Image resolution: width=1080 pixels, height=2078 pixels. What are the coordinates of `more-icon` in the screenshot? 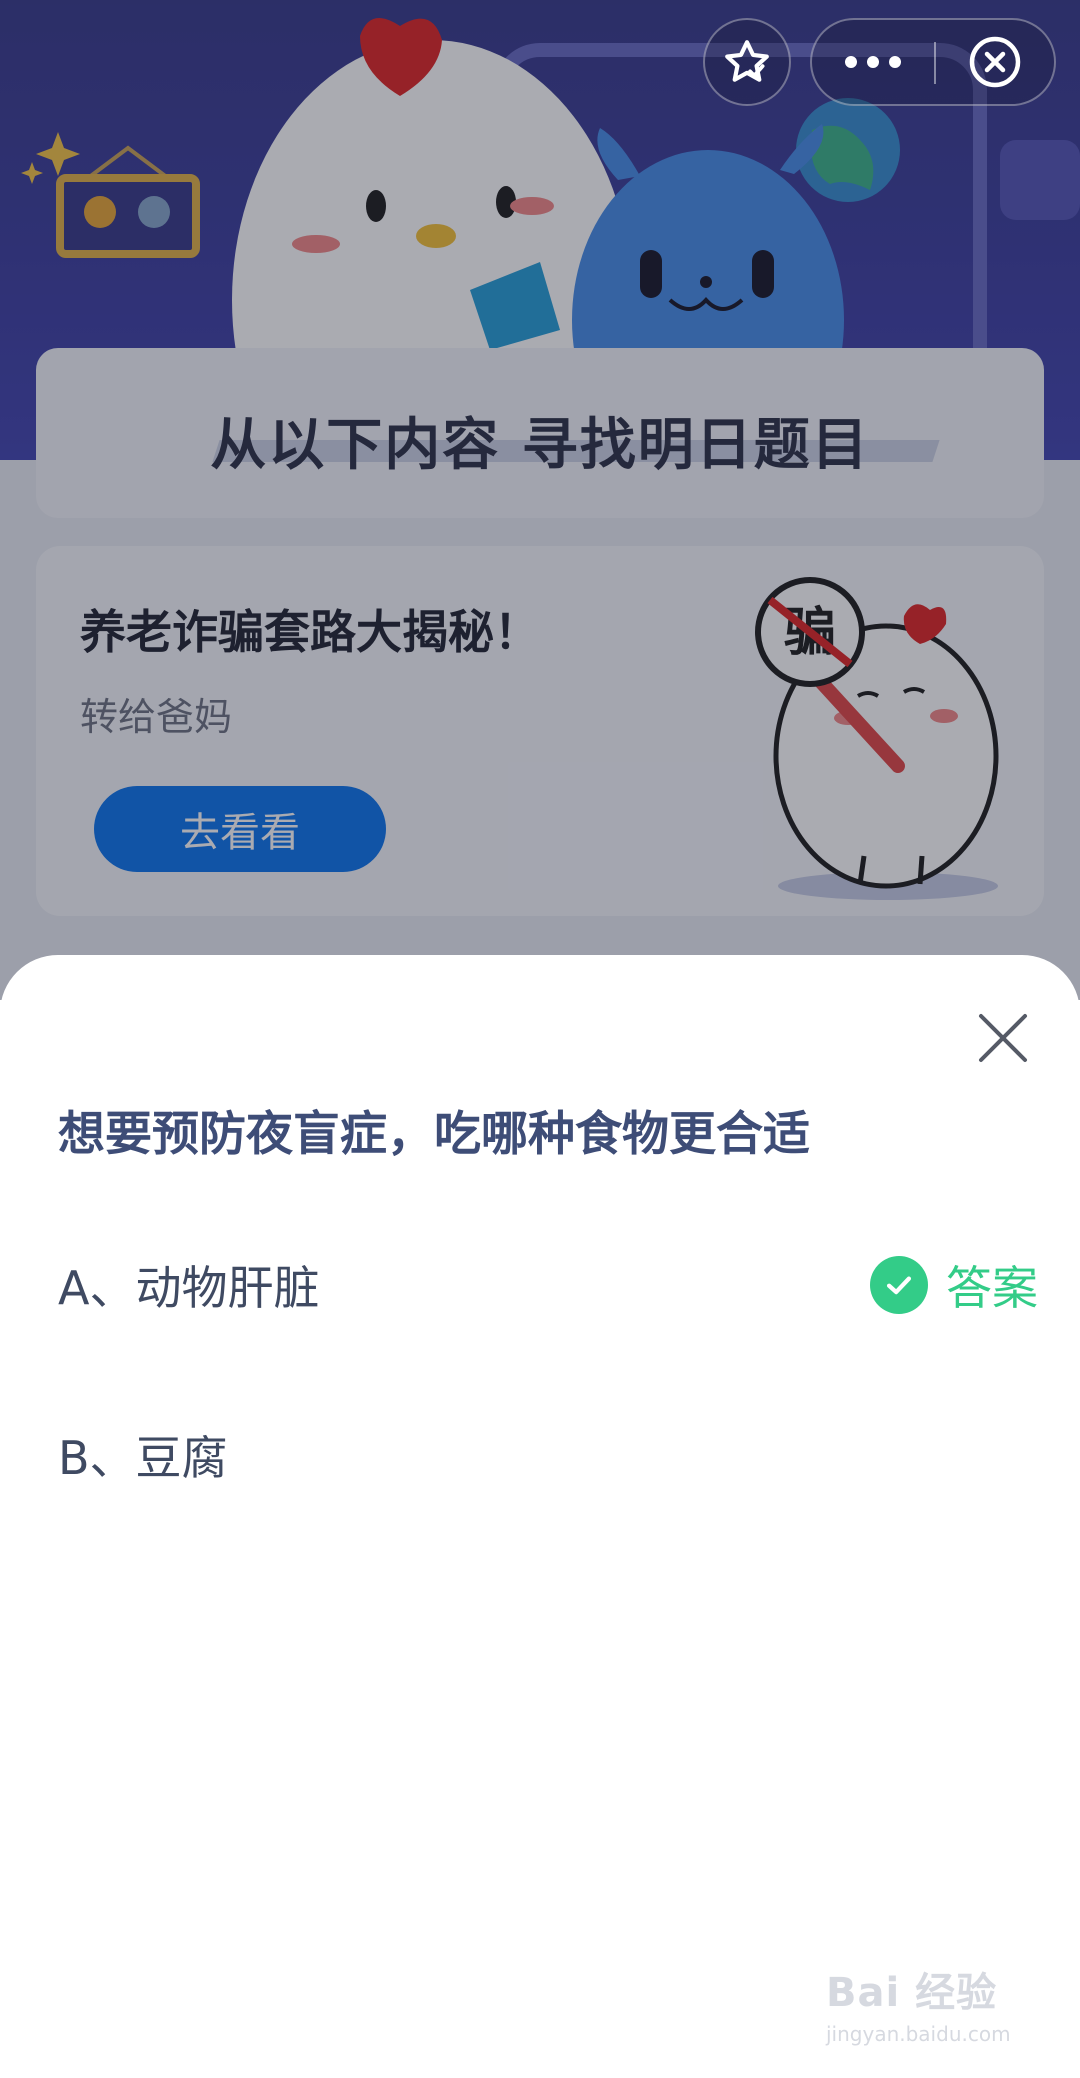 It's located at (873, 62).